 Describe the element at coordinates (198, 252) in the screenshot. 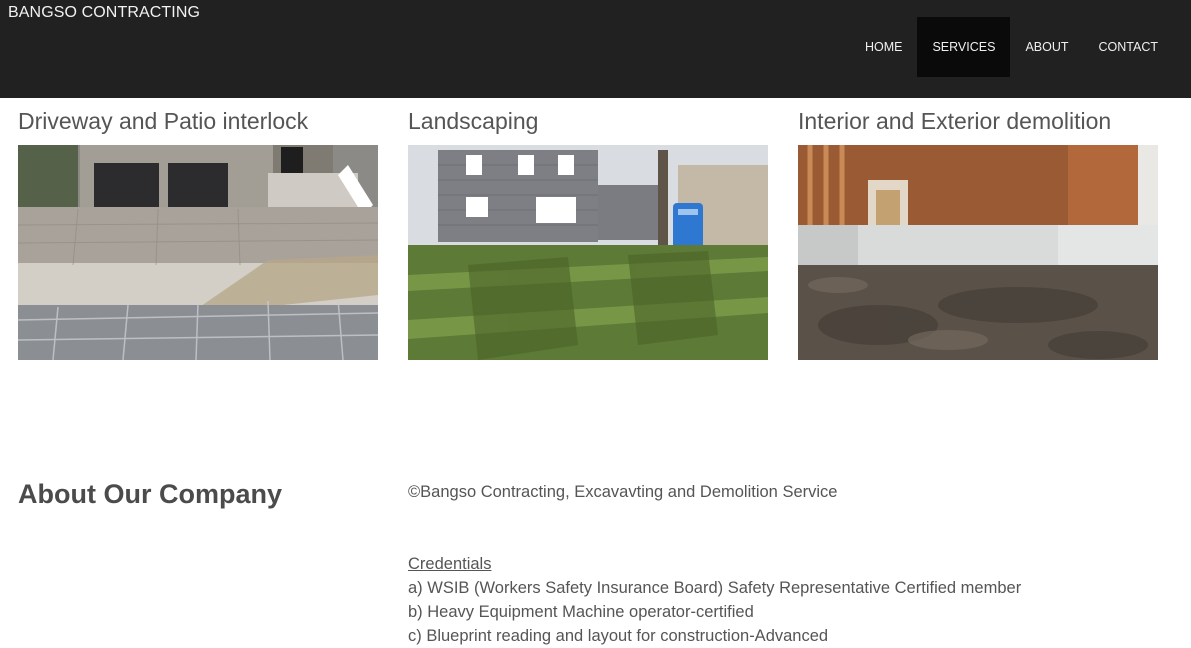

I see `service-image-interlock` at that location.